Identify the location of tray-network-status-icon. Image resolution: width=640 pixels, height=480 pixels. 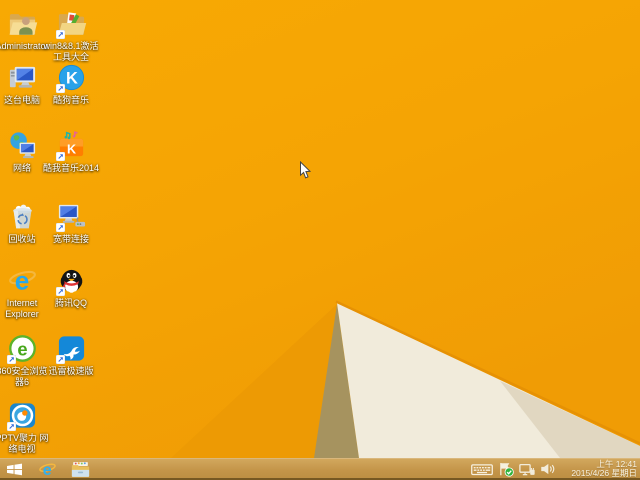
(527, 469).